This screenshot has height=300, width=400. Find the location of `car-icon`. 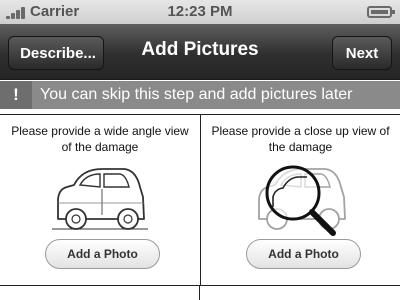

car-icon is located at coordinates (100, 199).